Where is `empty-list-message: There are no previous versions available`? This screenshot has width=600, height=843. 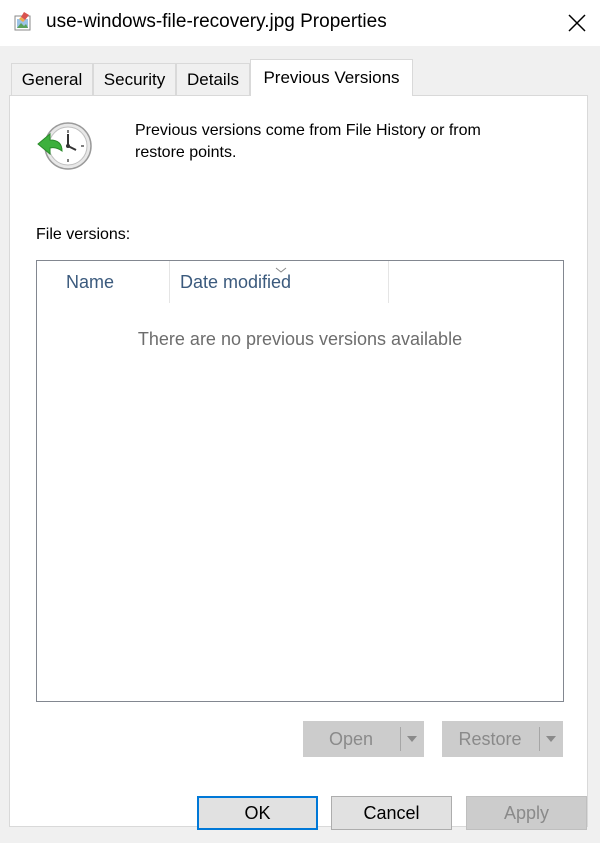
empty-list-message: There are no previous versions available is located at coordinates (300, 339).